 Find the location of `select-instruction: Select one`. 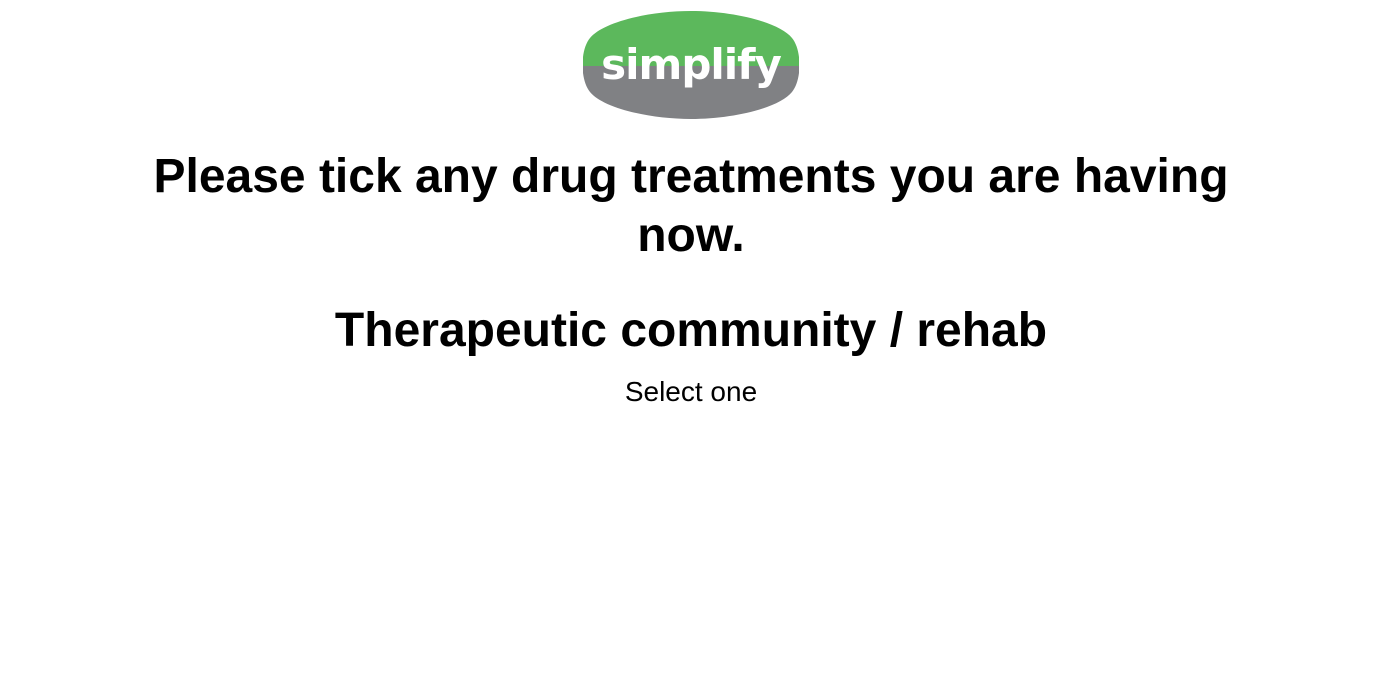

select-instruction: Select one is located at coordinates (691, 391).